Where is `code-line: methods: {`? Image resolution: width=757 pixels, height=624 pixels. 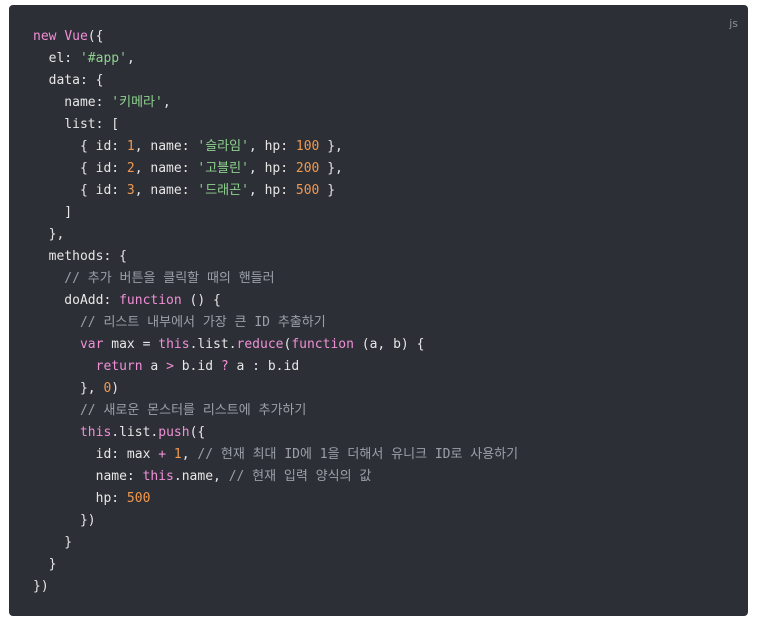
code-line: methods: { is located at coordinates (275, 257).